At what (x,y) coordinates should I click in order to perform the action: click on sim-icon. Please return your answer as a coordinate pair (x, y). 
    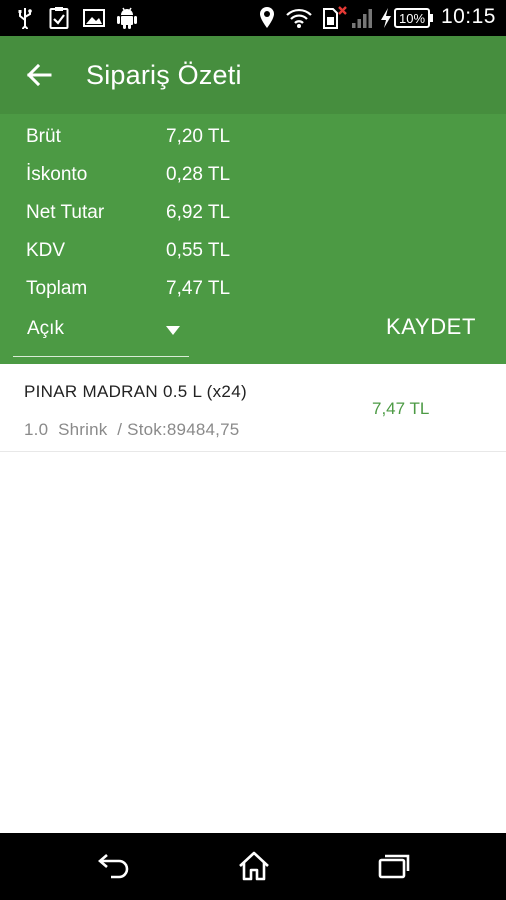
    Looking at the image, I should click on (335, 18).